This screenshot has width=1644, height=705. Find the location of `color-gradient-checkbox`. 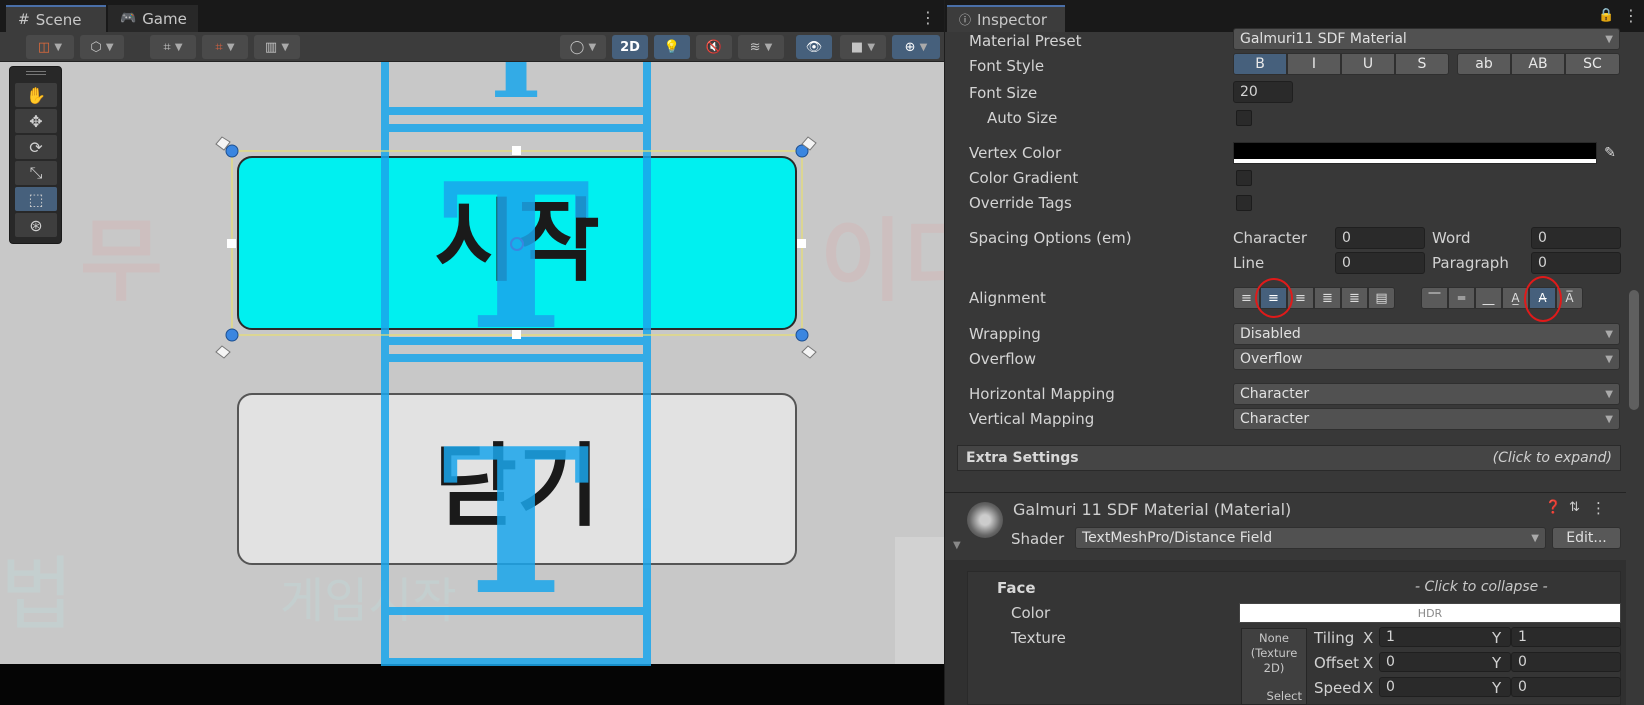

color-gradient-checkbox is located at coordinates (1244, 178).